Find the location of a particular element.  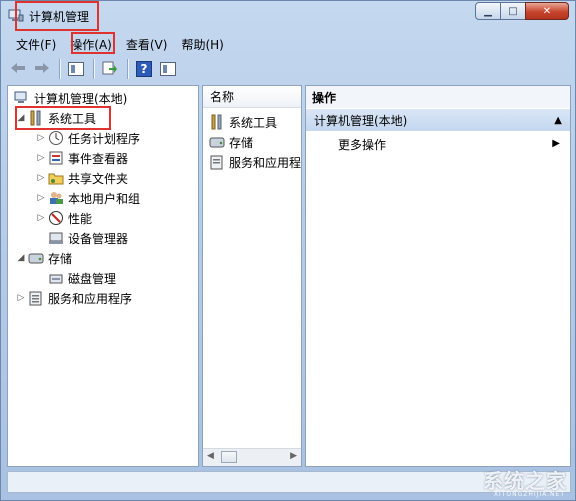

list-item-system-tools: 系统工具 is located at coordinates (243, 122).